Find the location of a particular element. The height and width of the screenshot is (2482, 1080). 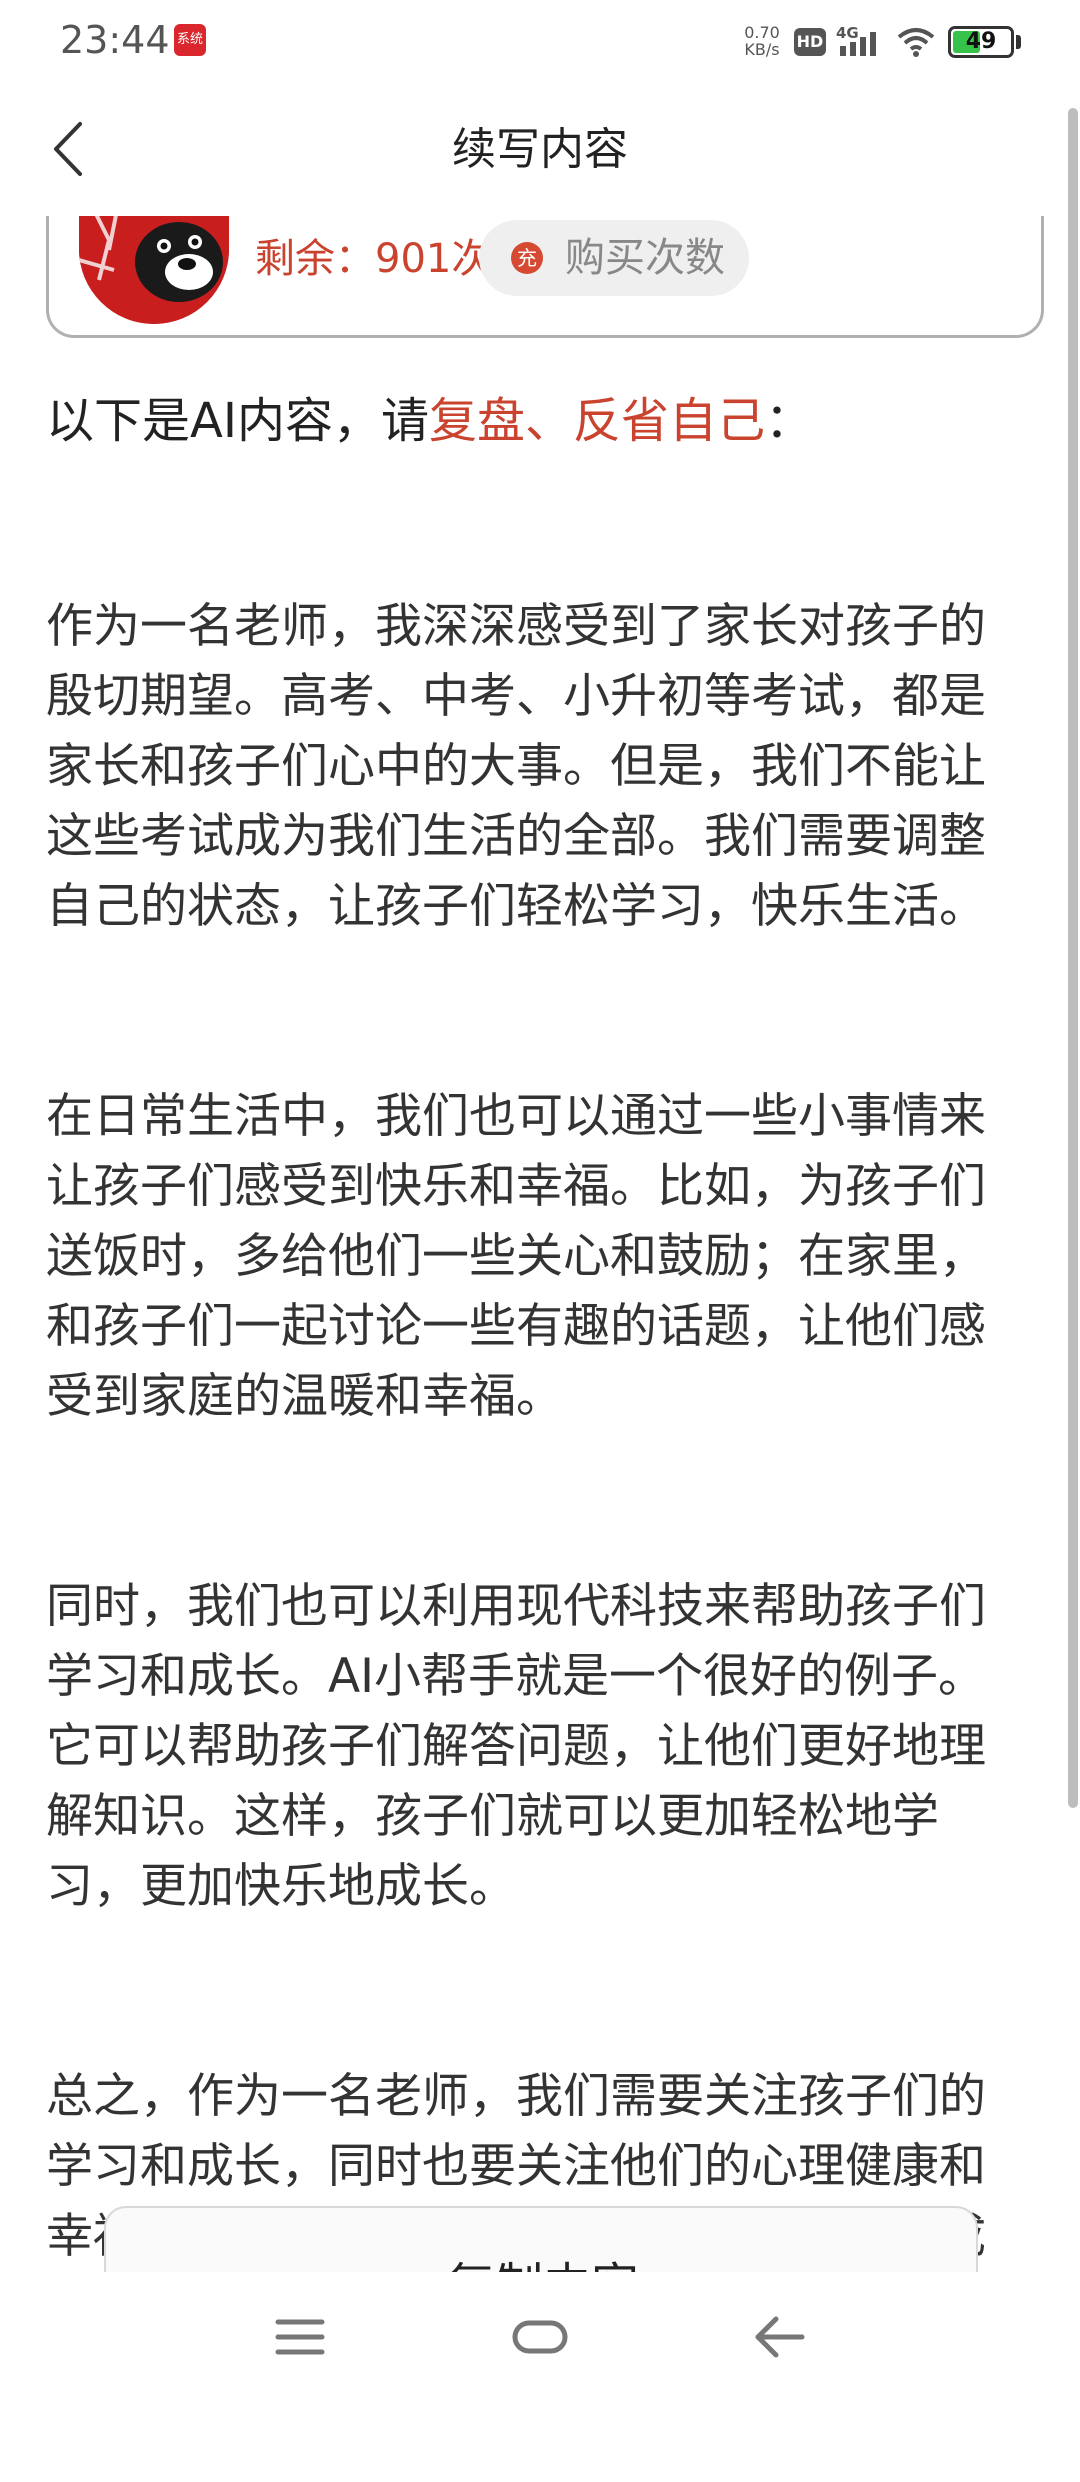

system-back-button is located at coordinates (780, 2337).